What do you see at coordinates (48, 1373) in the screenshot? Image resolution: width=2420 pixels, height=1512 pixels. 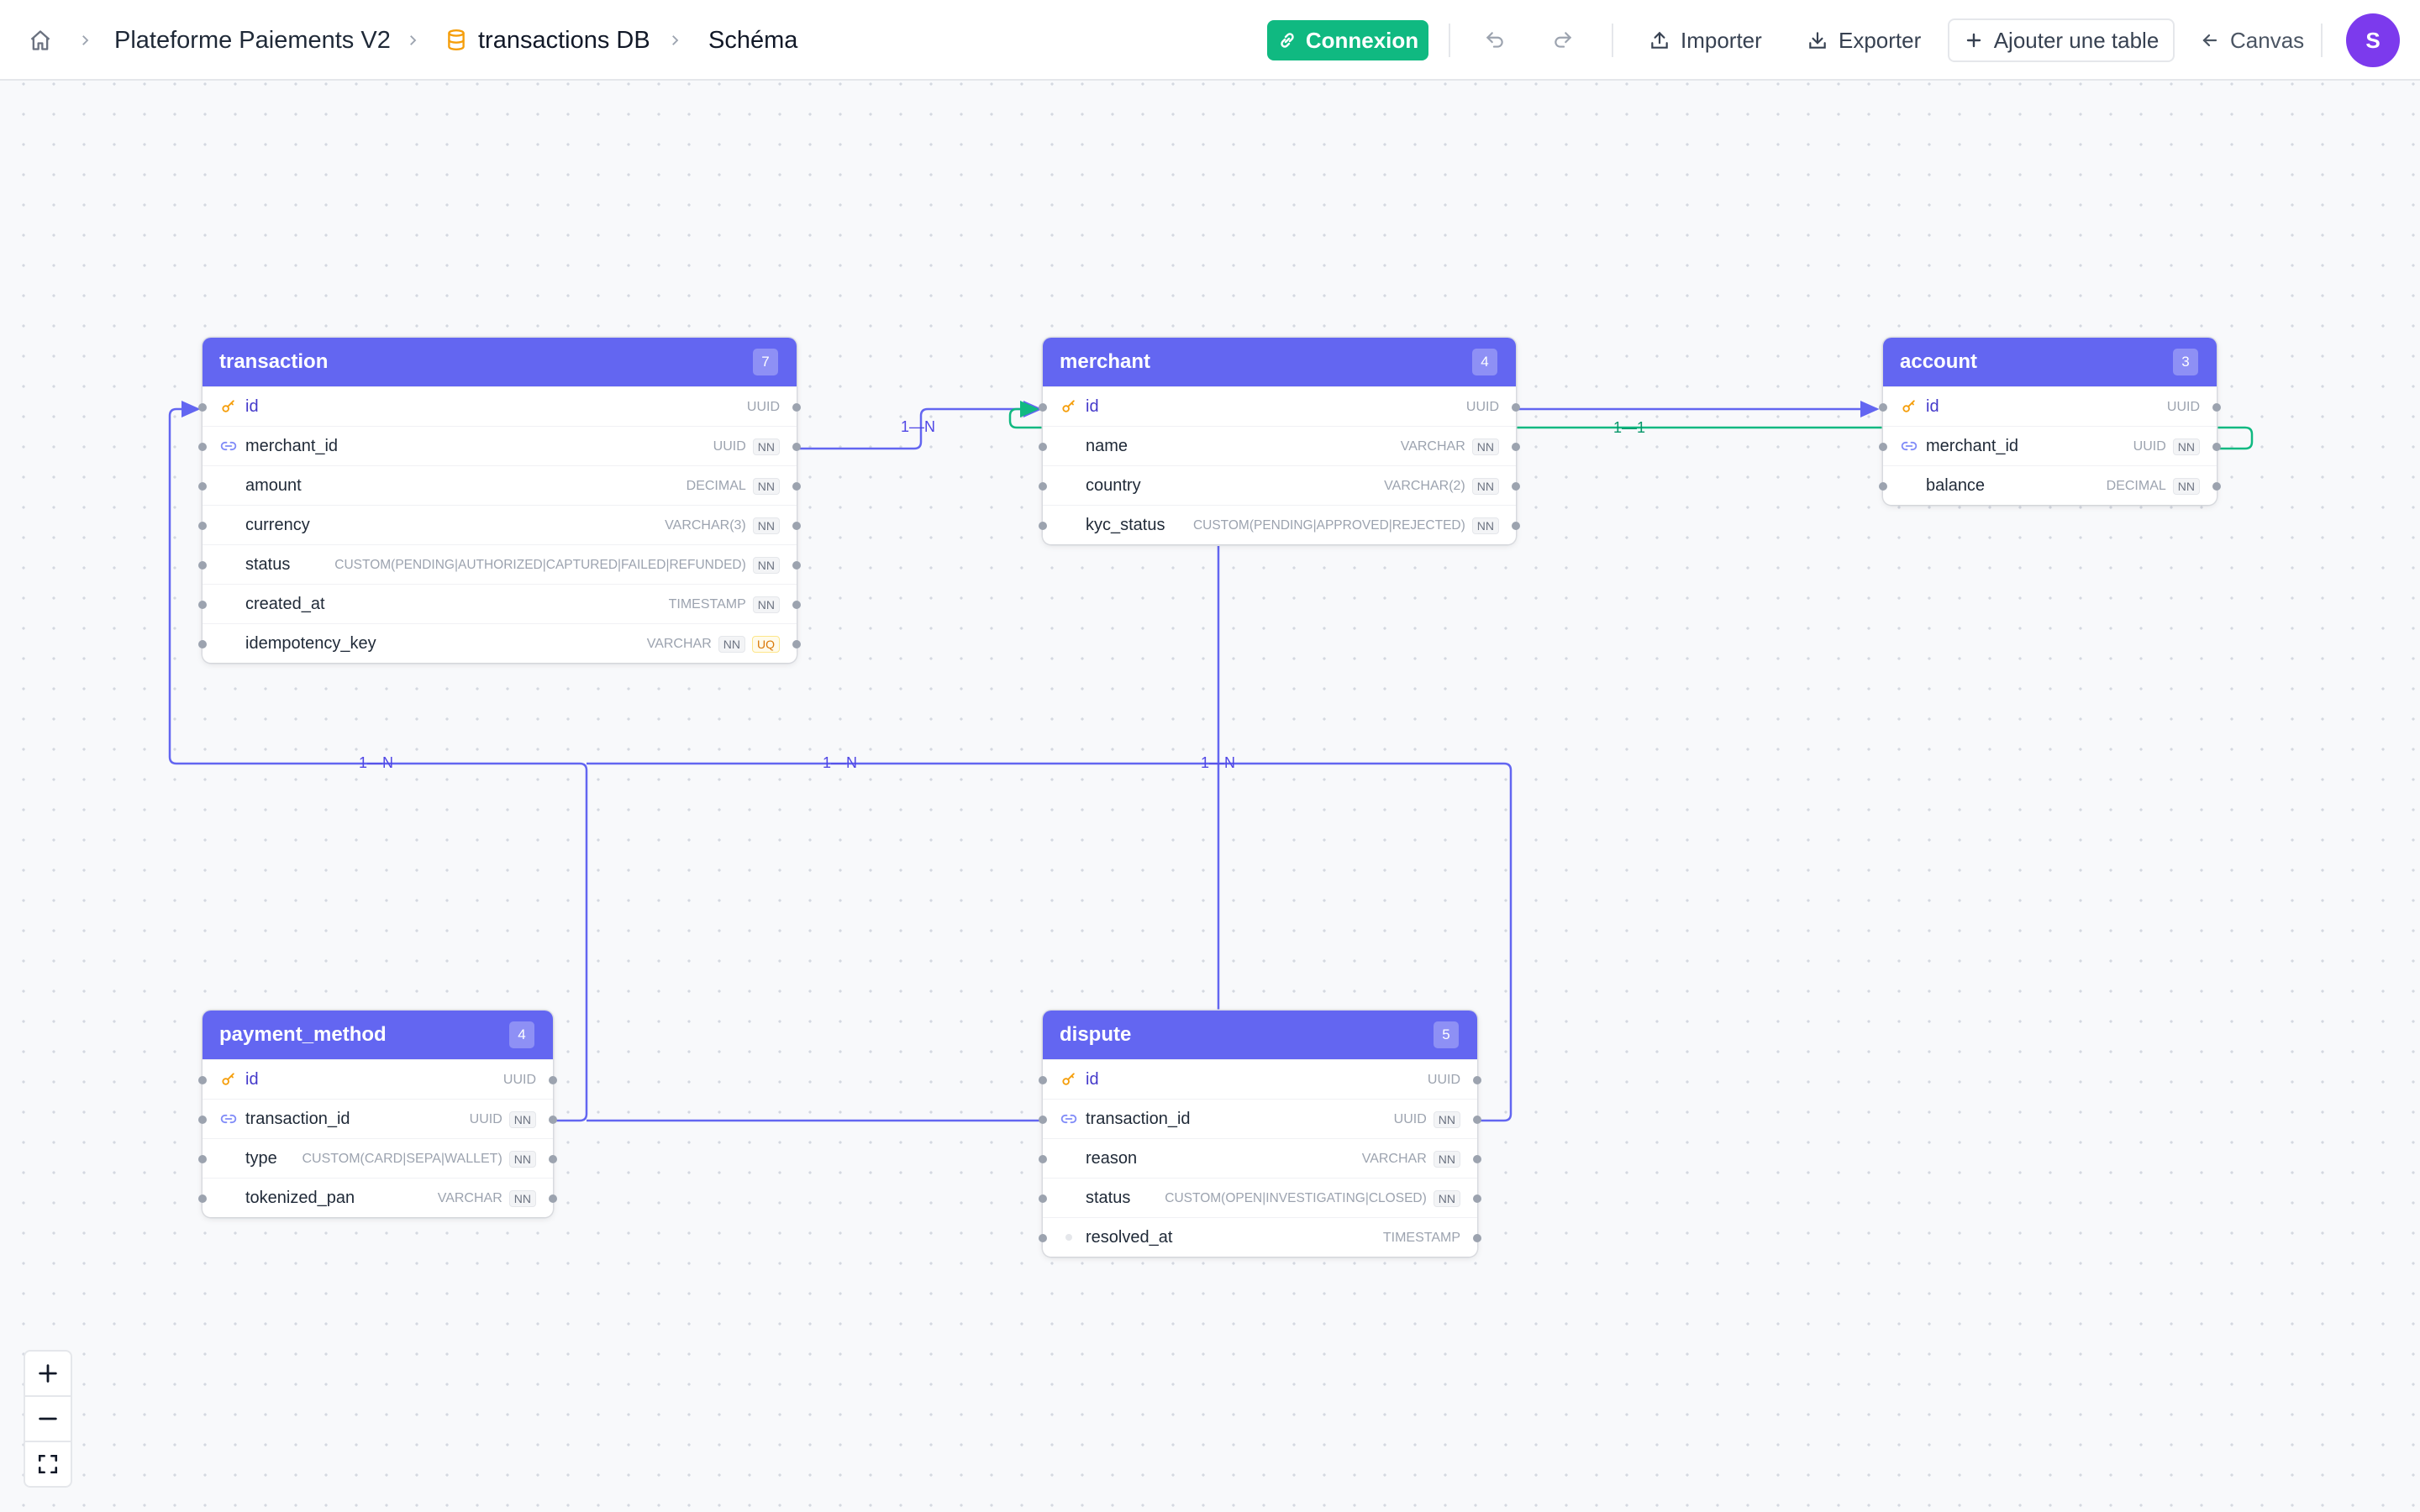 I see `plus-icon` at bounding box center [48, 1373].